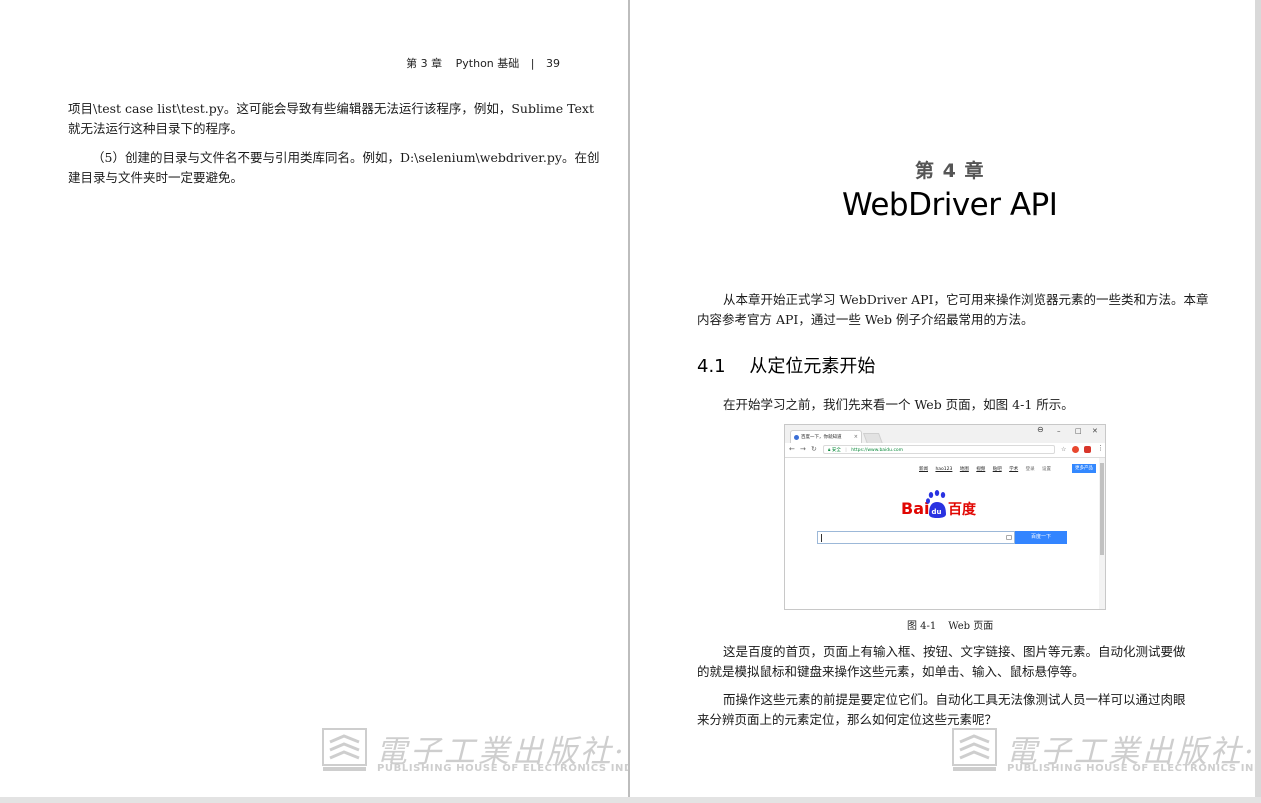 Image resolution: width=1261 pixels, height=803 pixels. Describe the element at coordinates (944, 469) in the screenshot. I see `top-link: hao123` at that location.